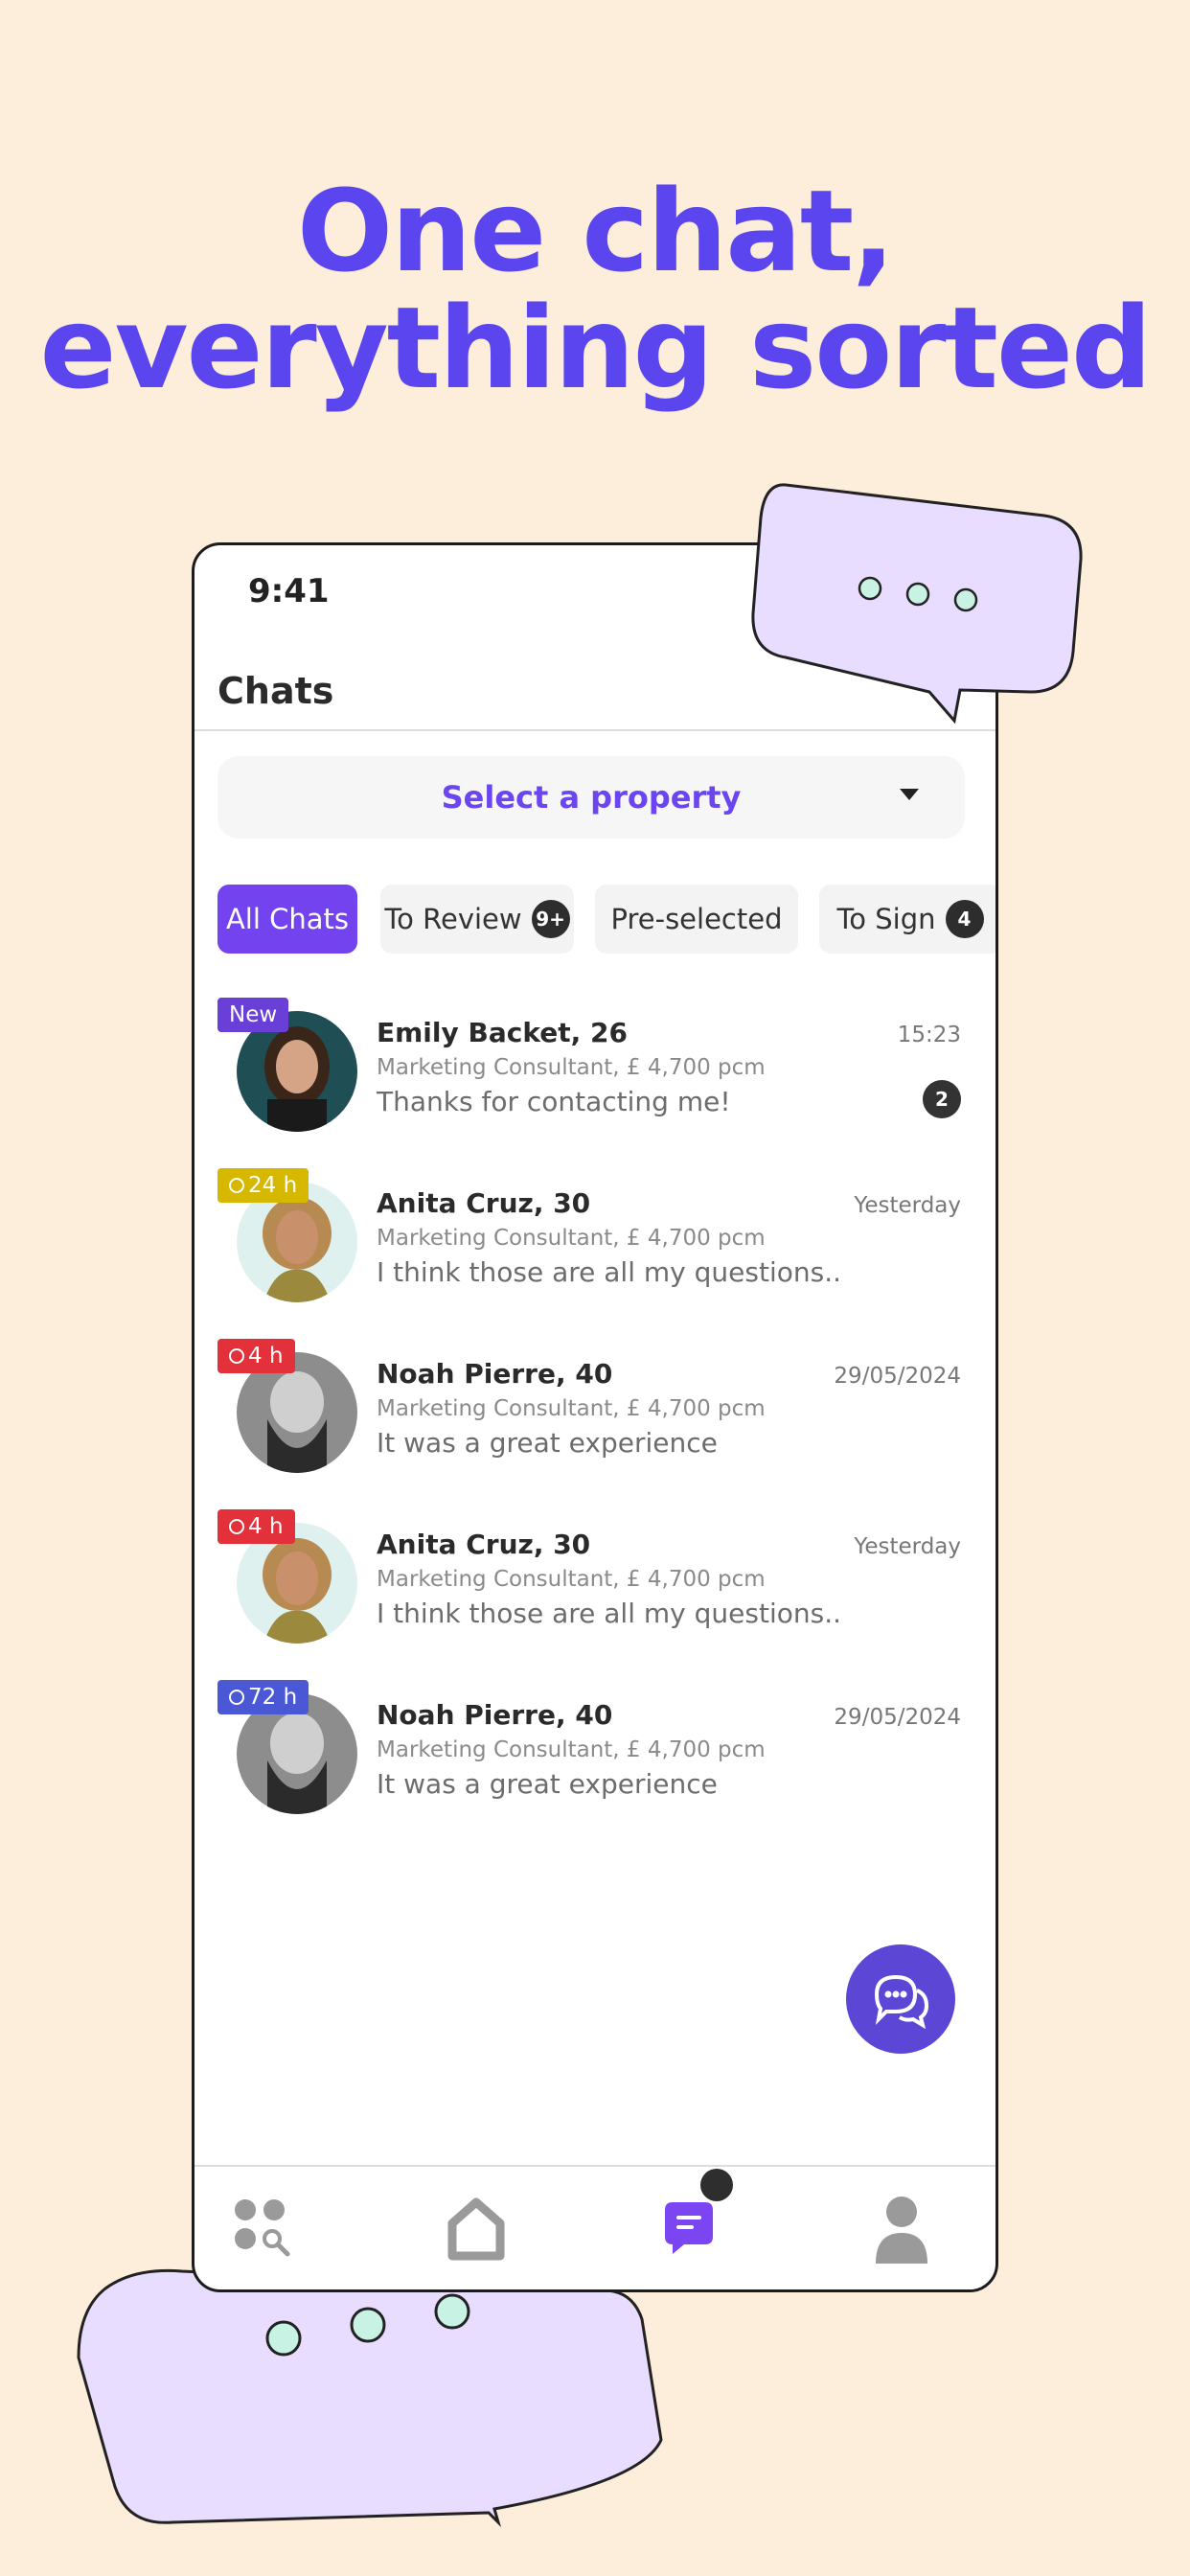  Describe the element at coordinates (595, 2166) in the screenshot. I see `bottom-nav-divider` at that location.